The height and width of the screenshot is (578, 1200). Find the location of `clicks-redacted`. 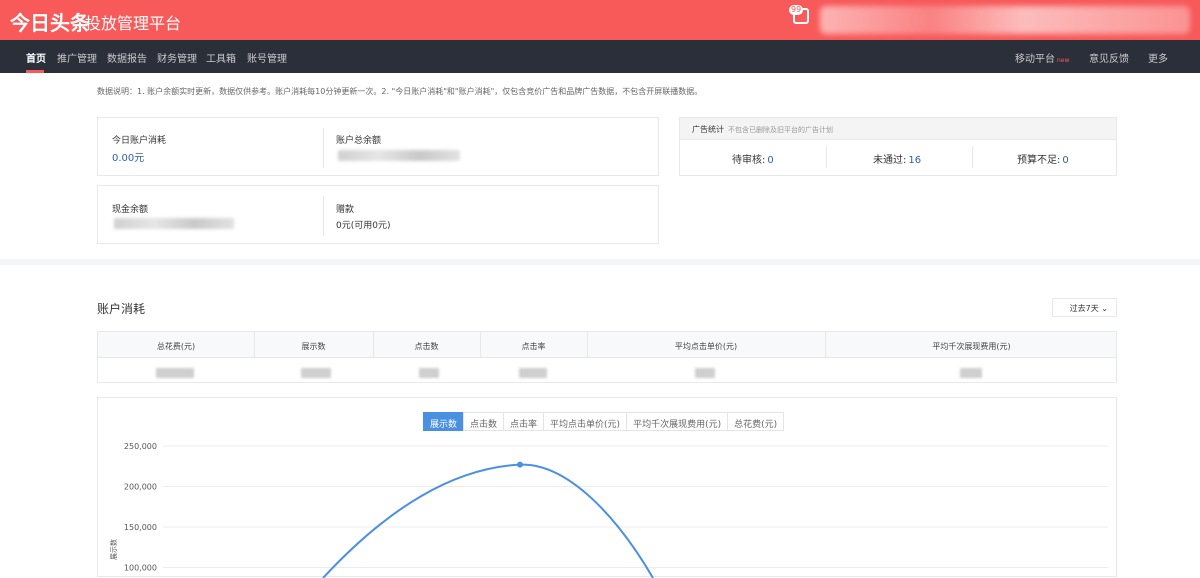

clicks-redacted is located at coordinates (429, 373).